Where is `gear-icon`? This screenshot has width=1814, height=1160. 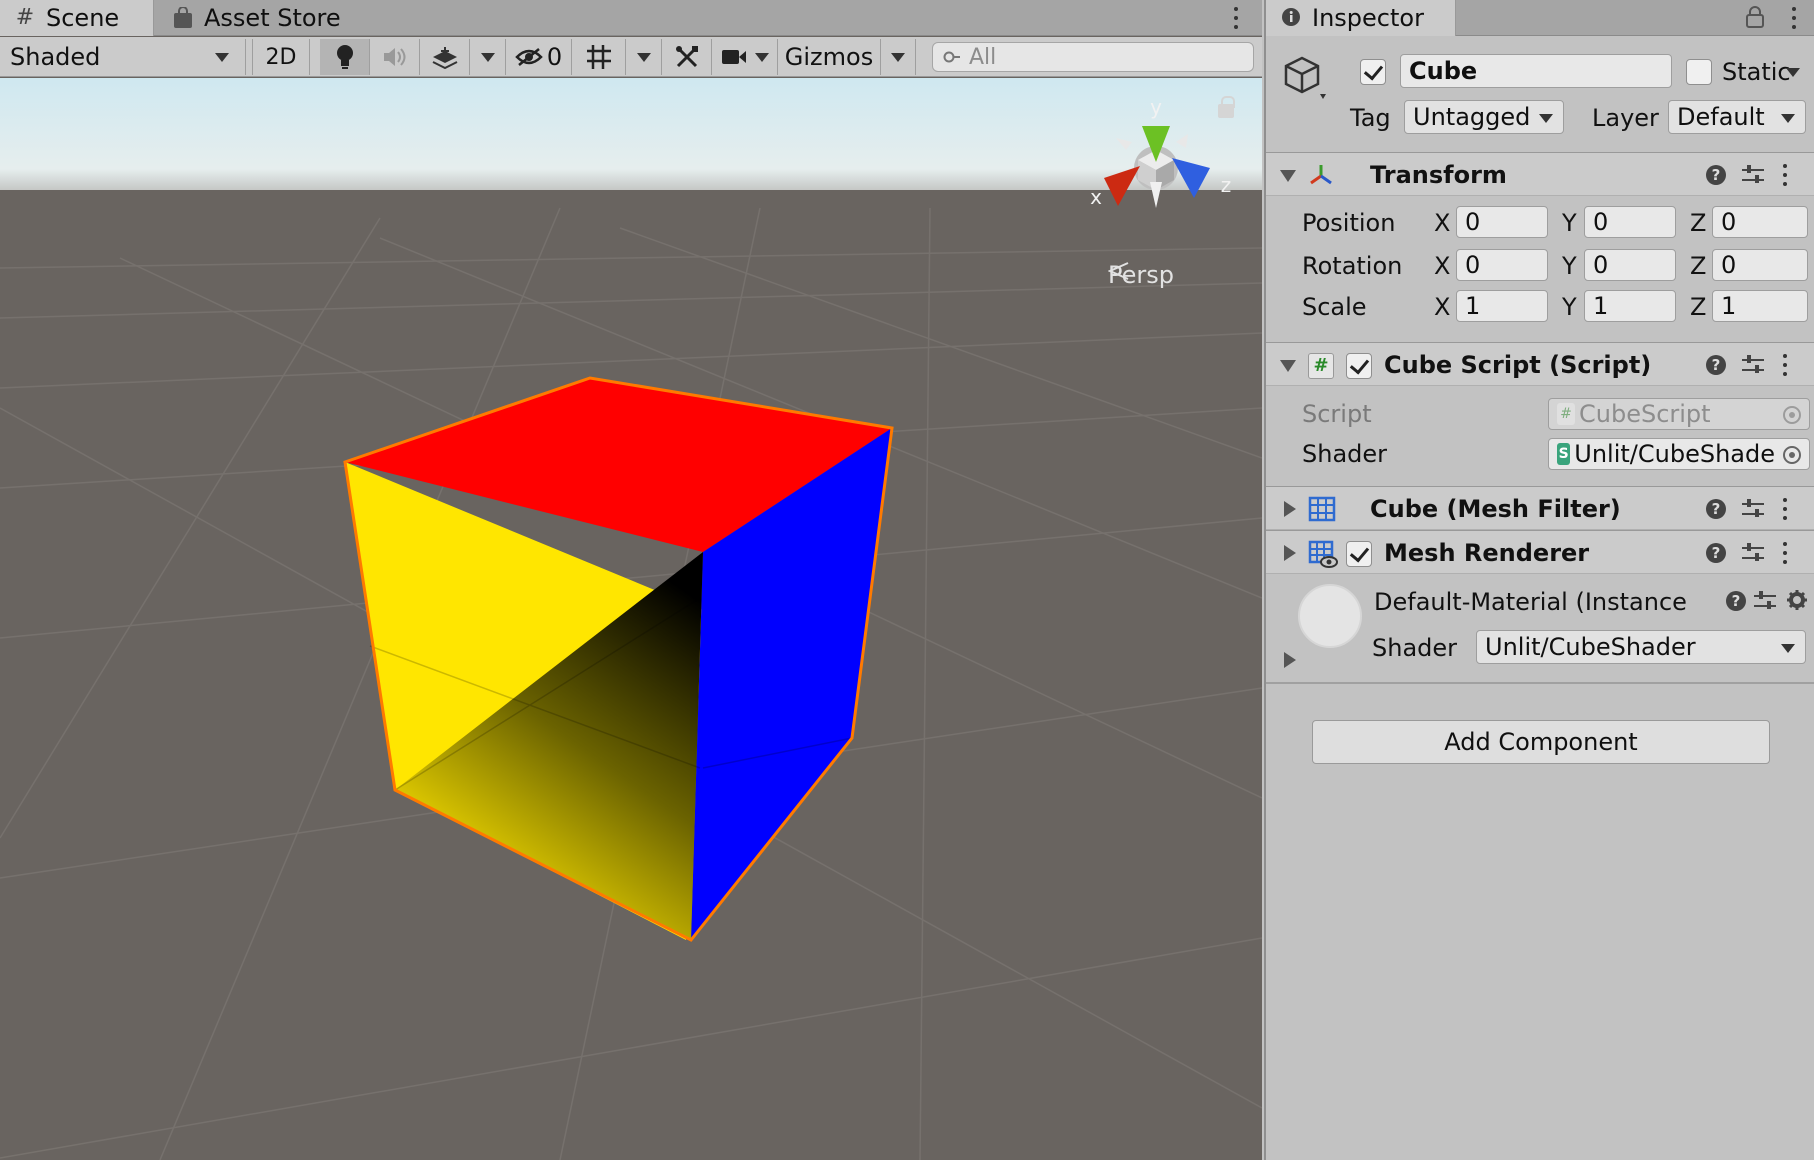
gear-icon is located at coordinates (1797, 600).